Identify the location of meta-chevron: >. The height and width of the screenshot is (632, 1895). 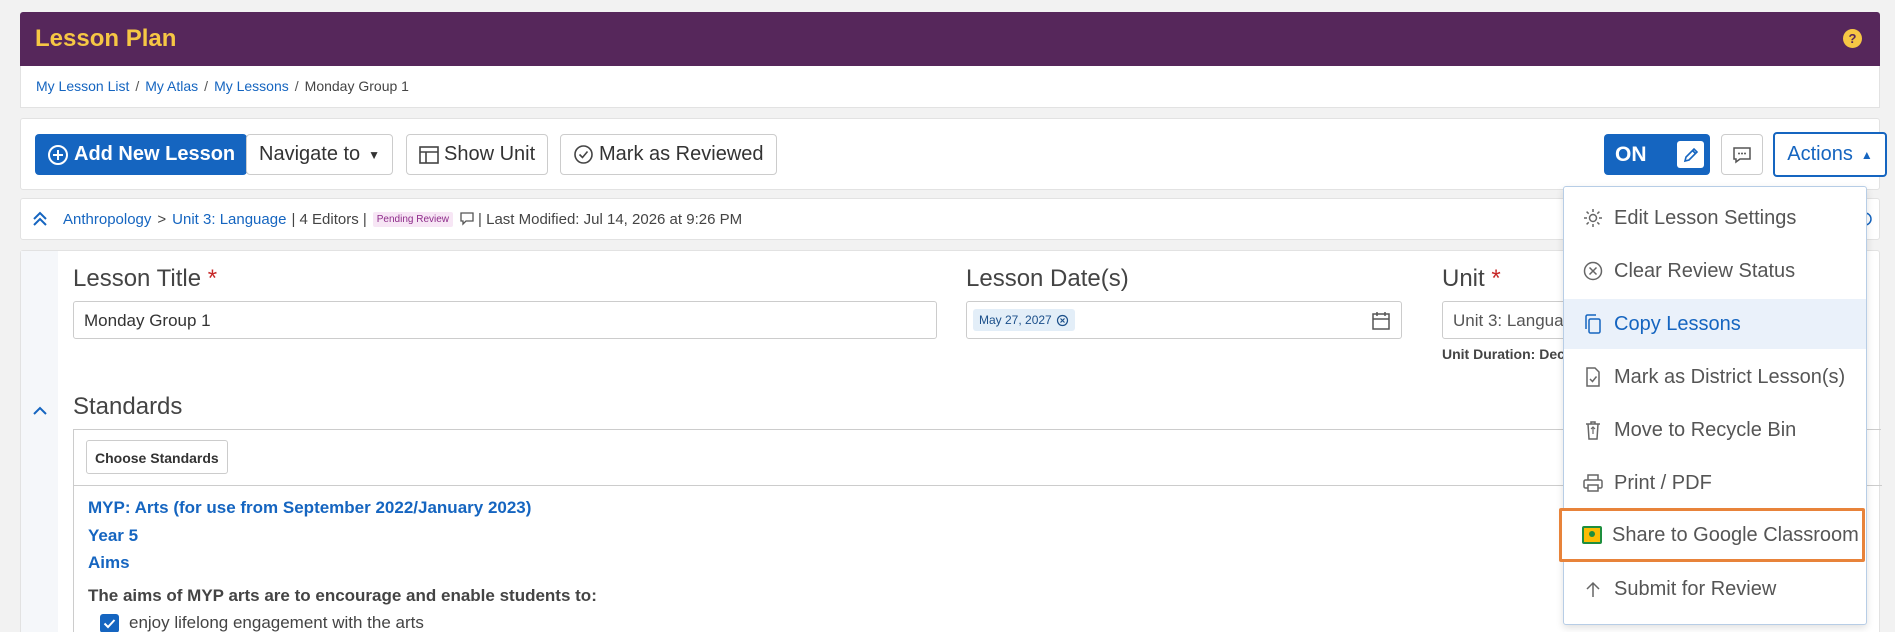
(162, 219).